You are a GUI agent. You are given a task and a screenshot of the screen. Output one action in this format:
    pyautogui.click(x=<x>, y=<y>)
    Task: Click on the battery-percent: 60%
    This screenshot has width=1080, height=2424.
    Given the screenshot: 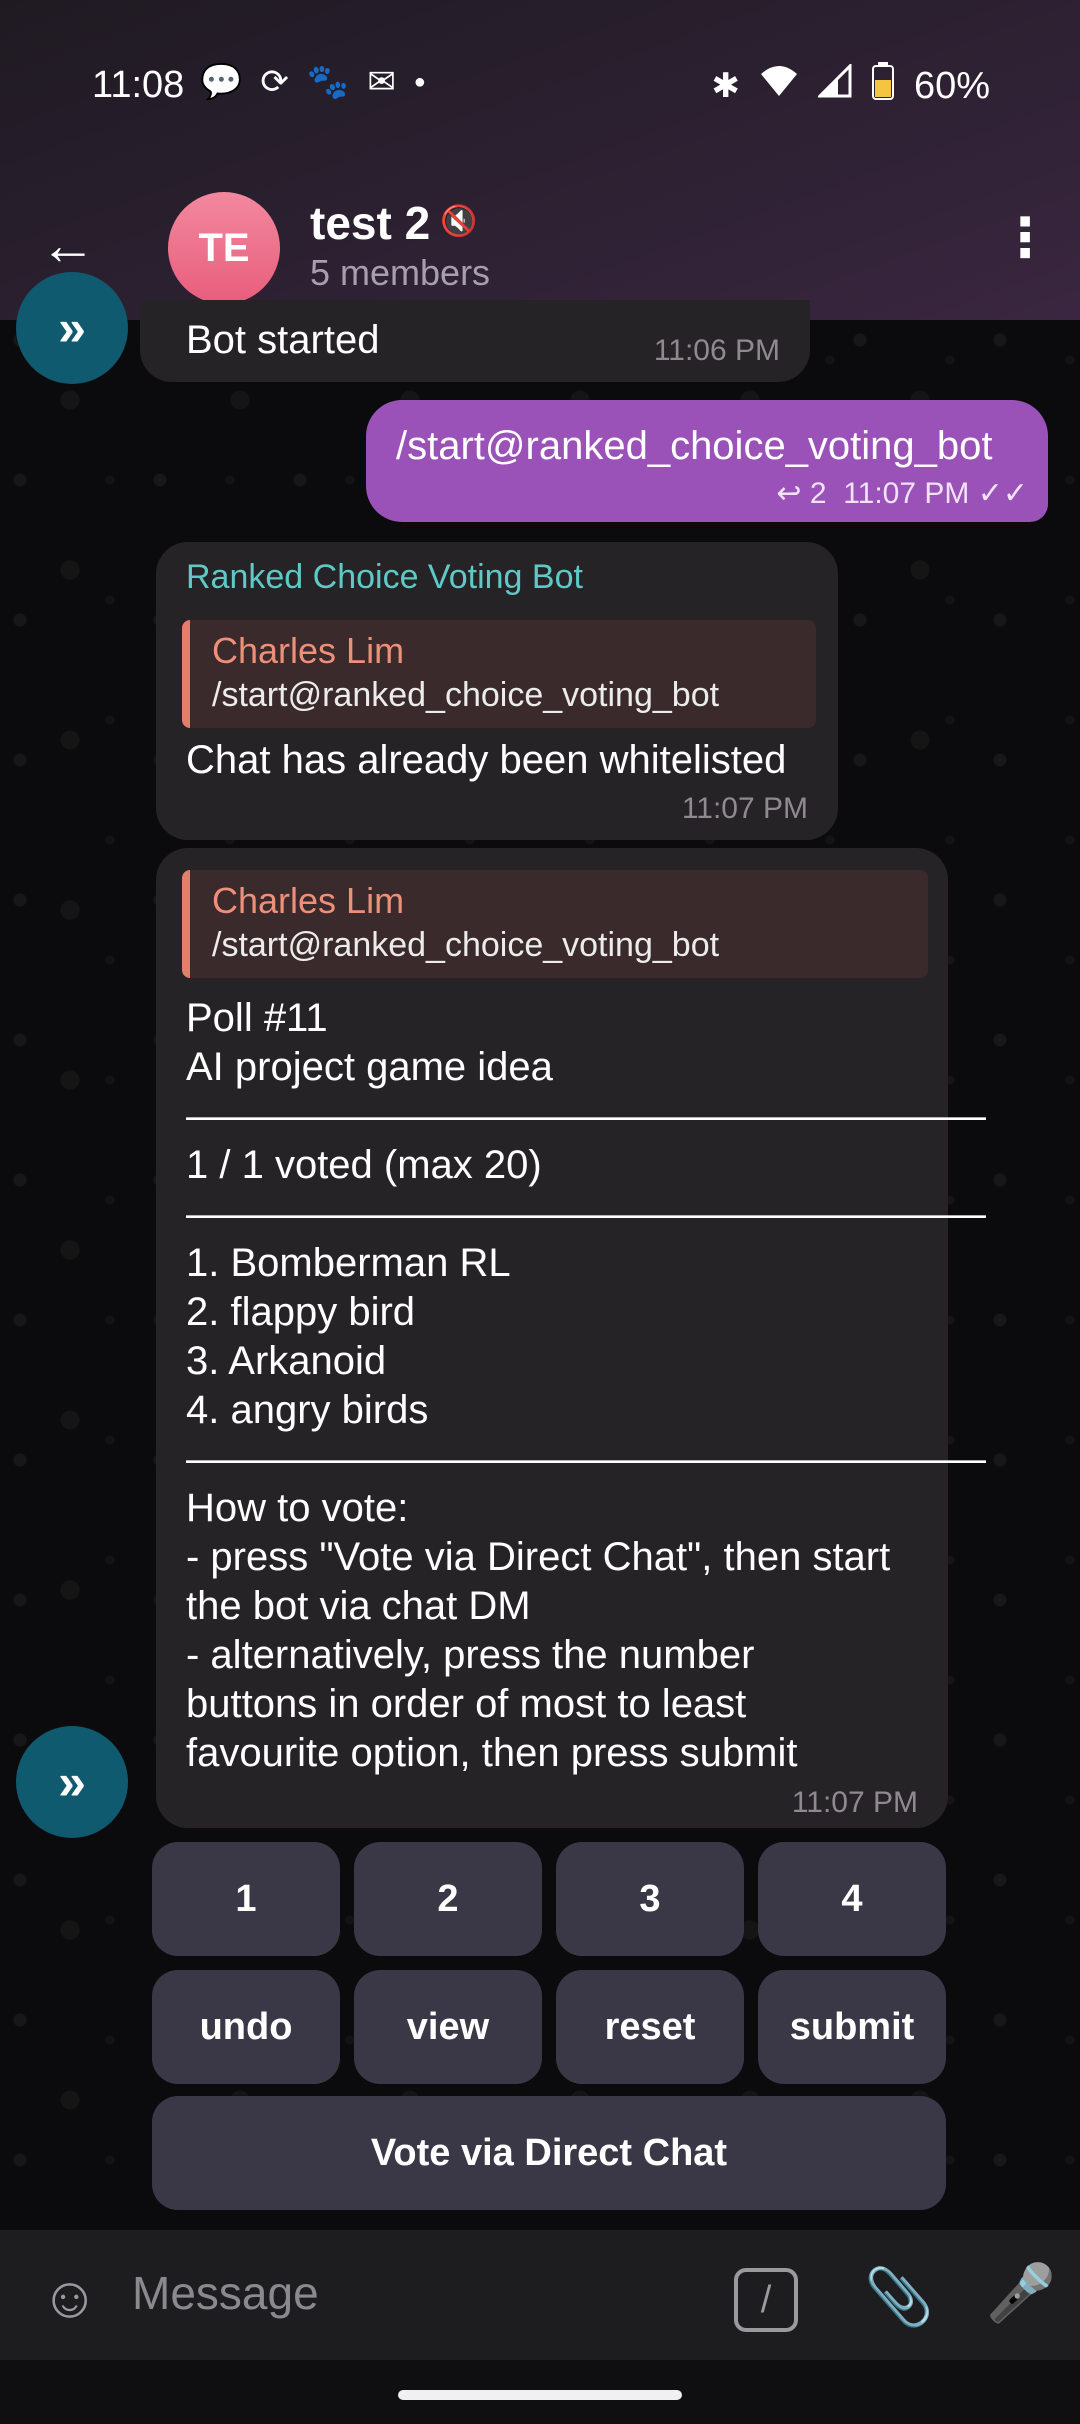 What is the action you would take?
    pyautogui.click(x=951, y=85)
    